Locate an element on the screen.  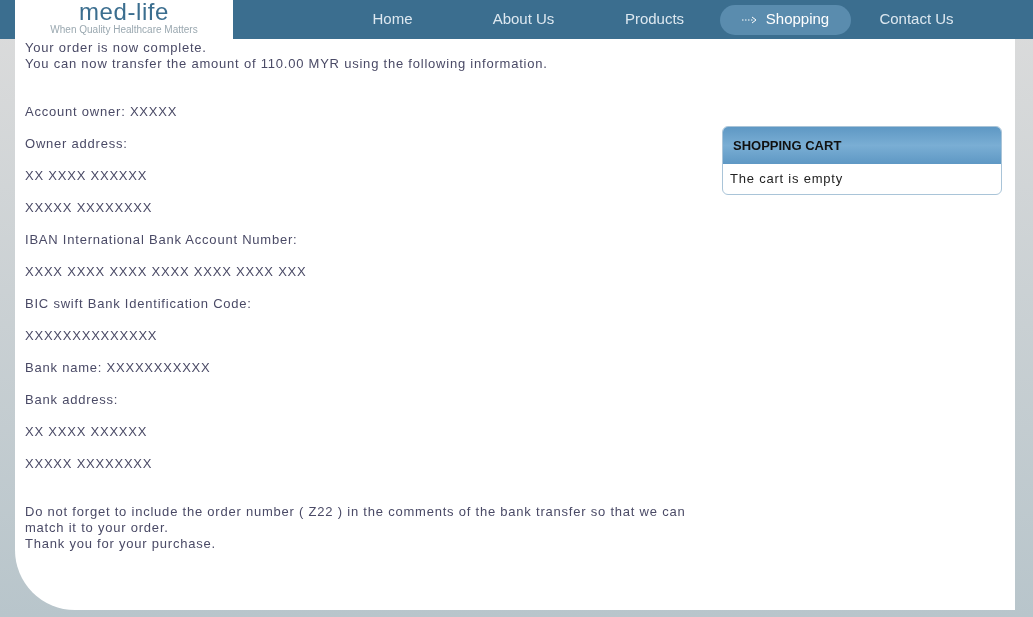
bank-detail: Bank address: is located at coordinates (72, 400).